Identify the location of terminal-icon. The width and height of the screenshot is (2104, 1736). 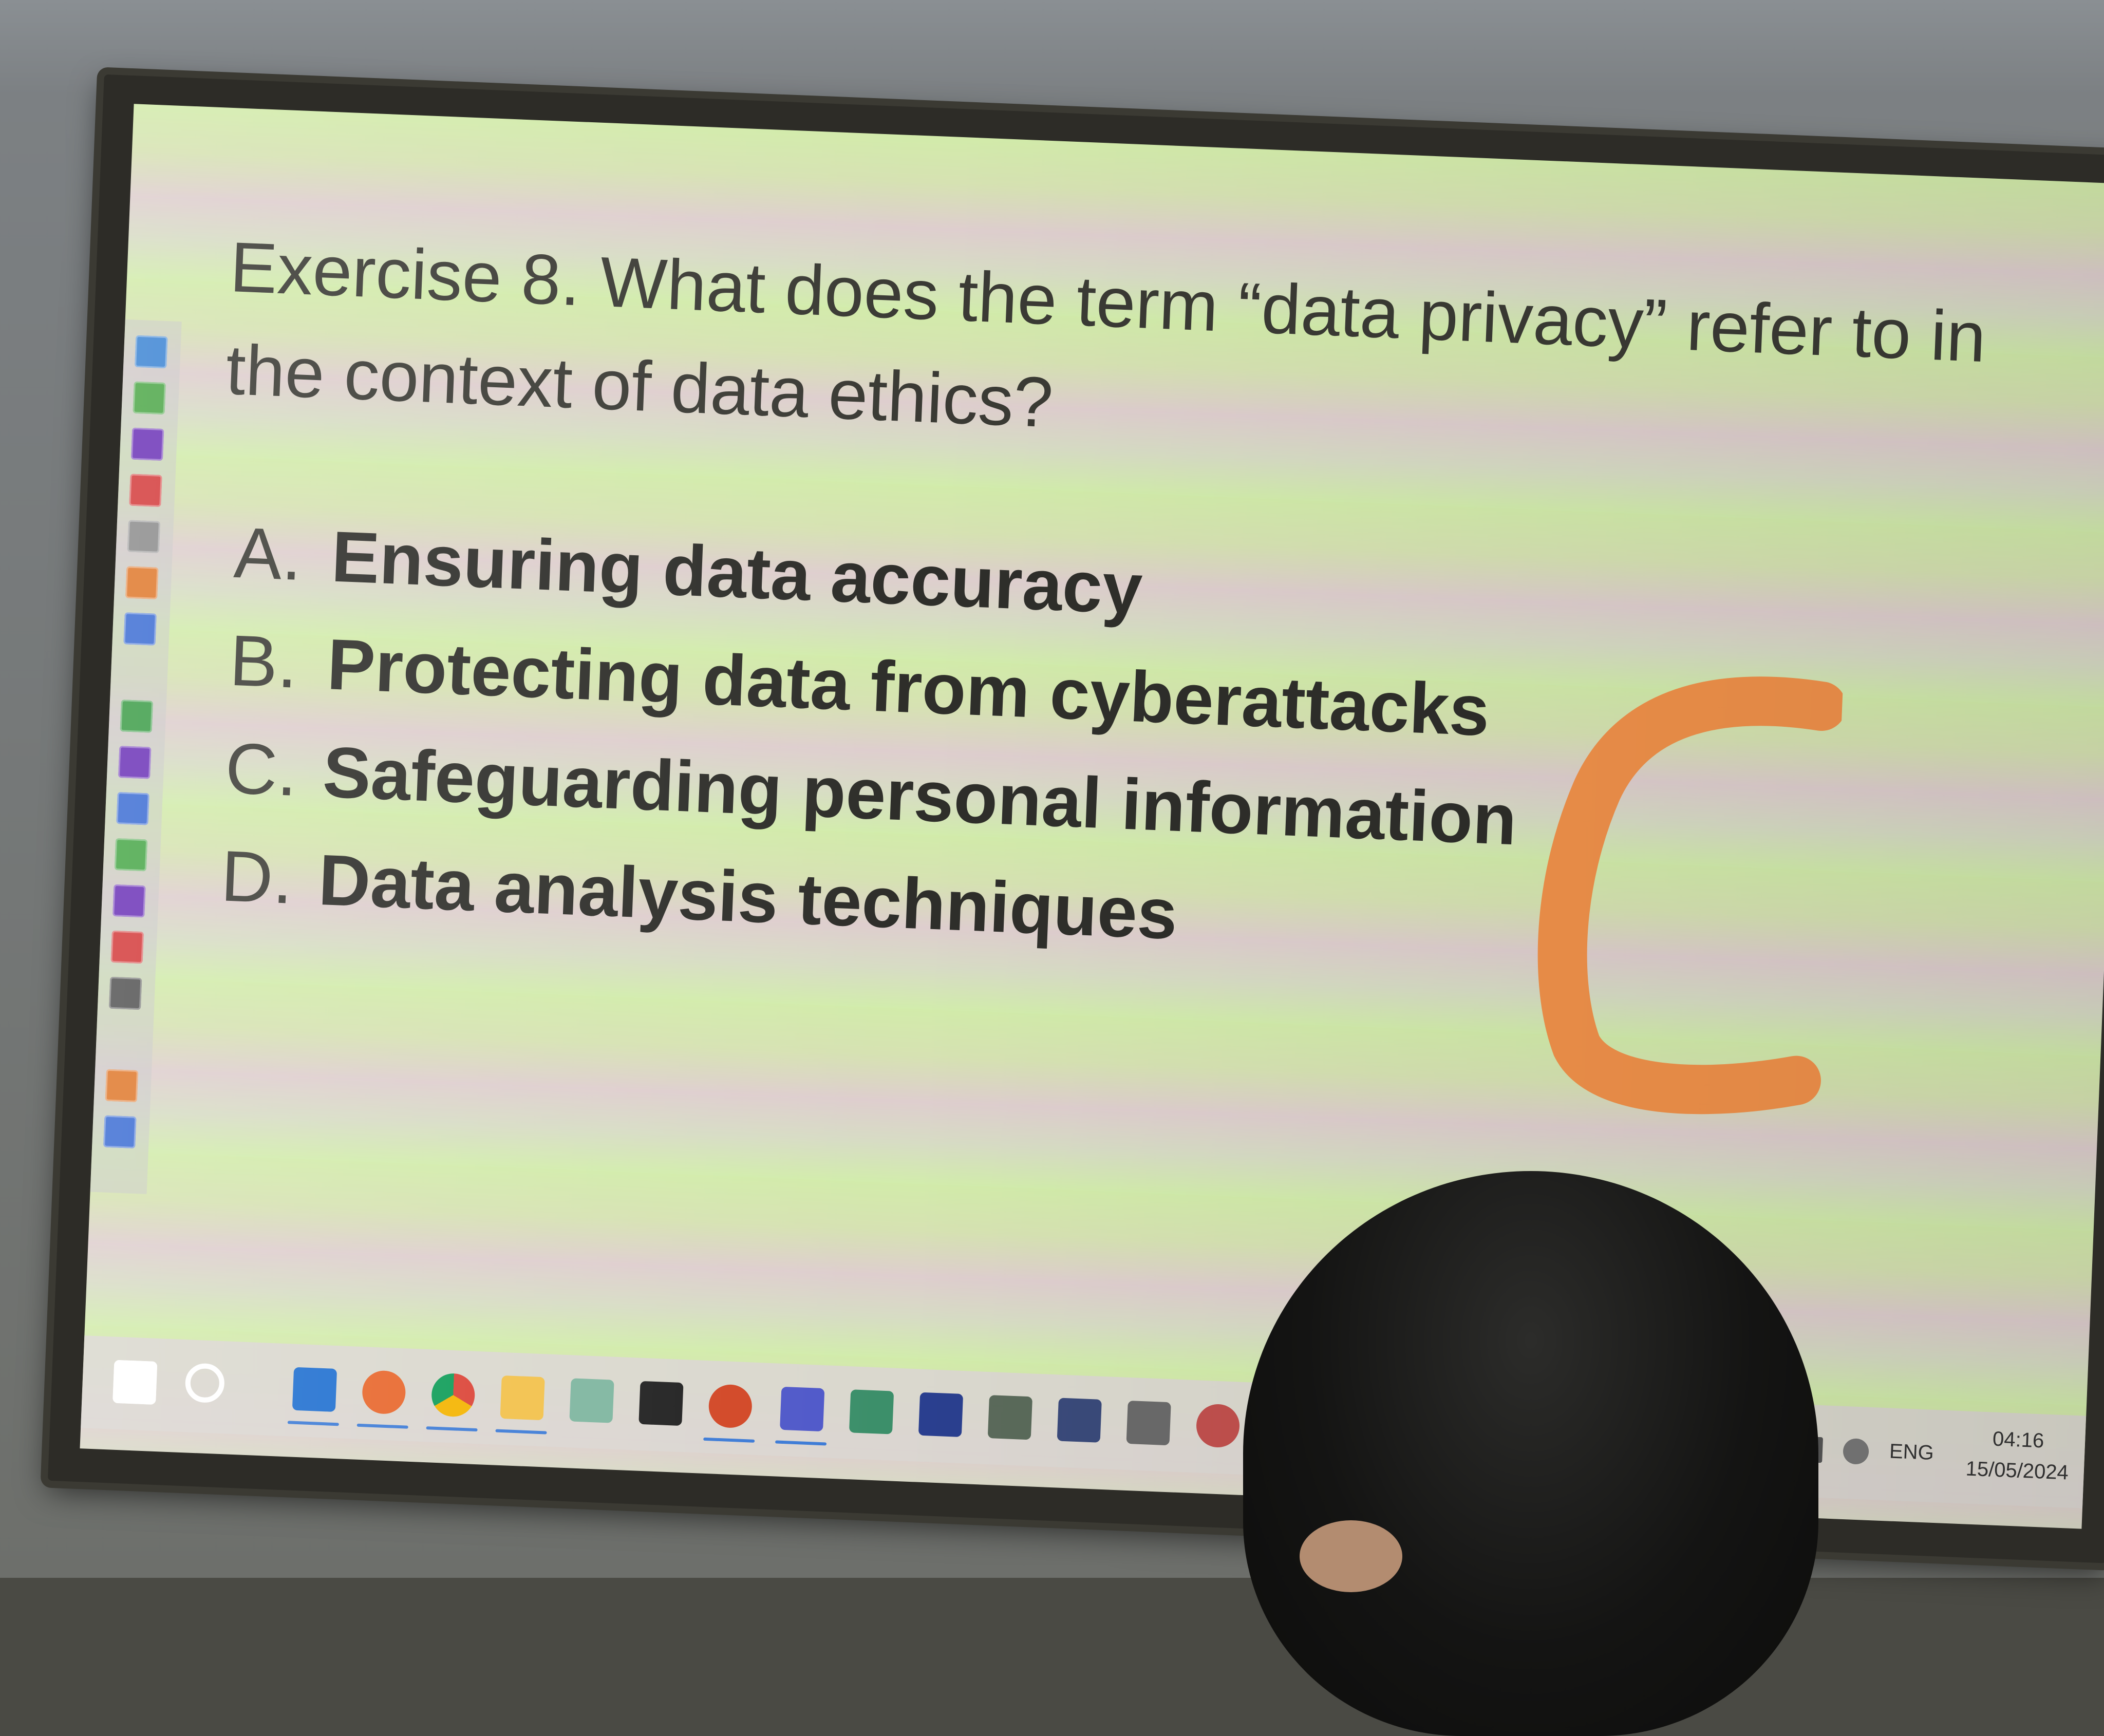
(661, 1403).